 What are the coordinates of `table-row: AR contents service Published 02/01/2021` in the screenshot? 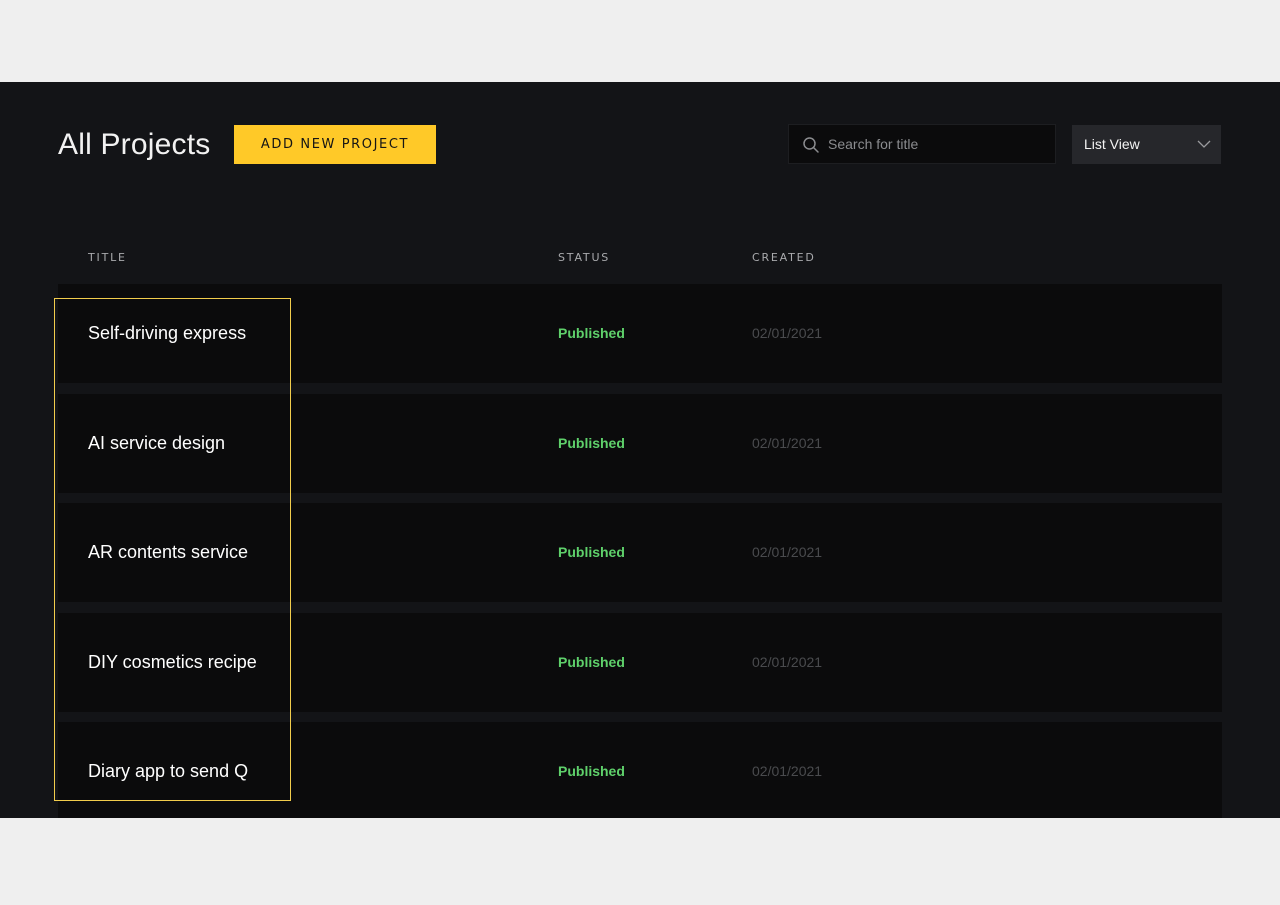 It's located at (640, 552).